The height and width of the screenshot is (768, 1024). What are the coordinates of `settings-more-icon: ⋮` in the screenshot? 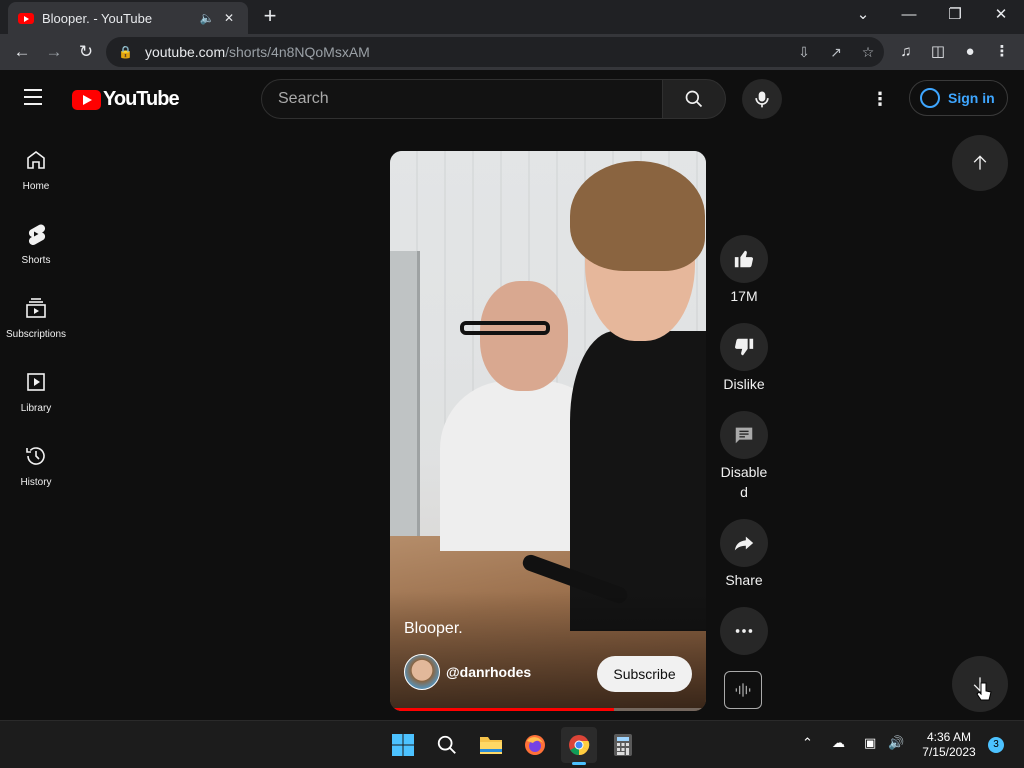 It's located at (880, 99).